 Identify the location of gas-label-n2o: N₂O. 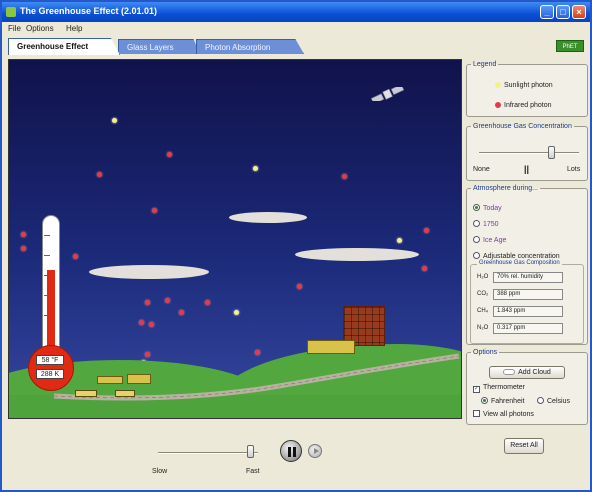
(483, 328).